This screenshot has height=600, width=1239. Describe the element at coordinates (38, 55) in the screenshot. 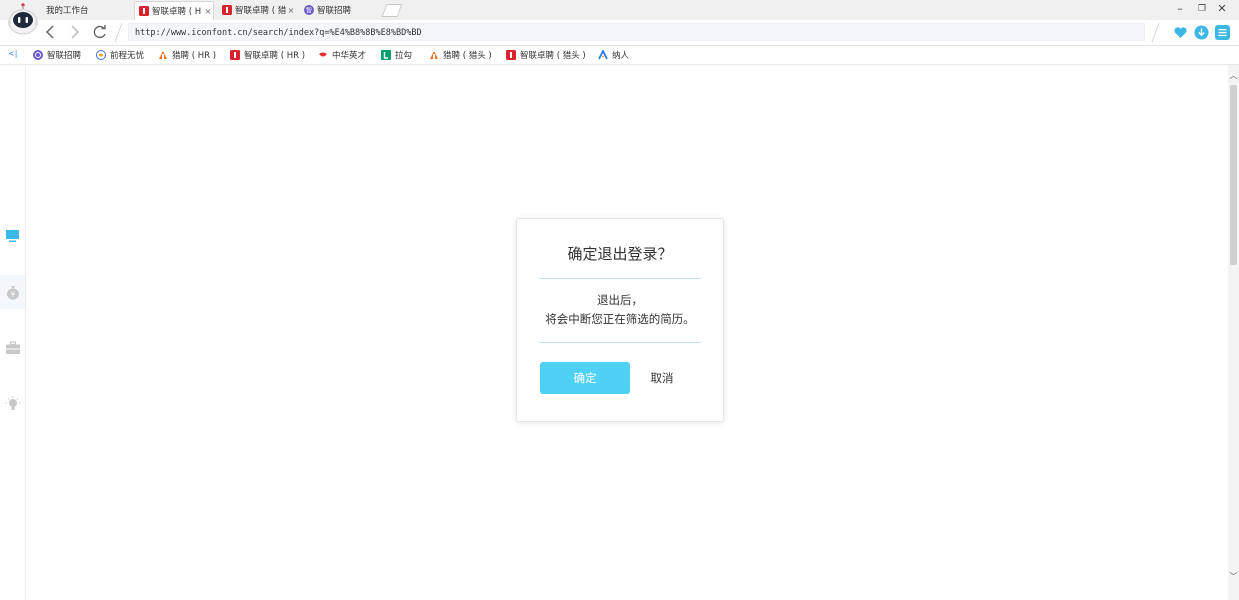

I see `zhilian-logo-icon` at that location.